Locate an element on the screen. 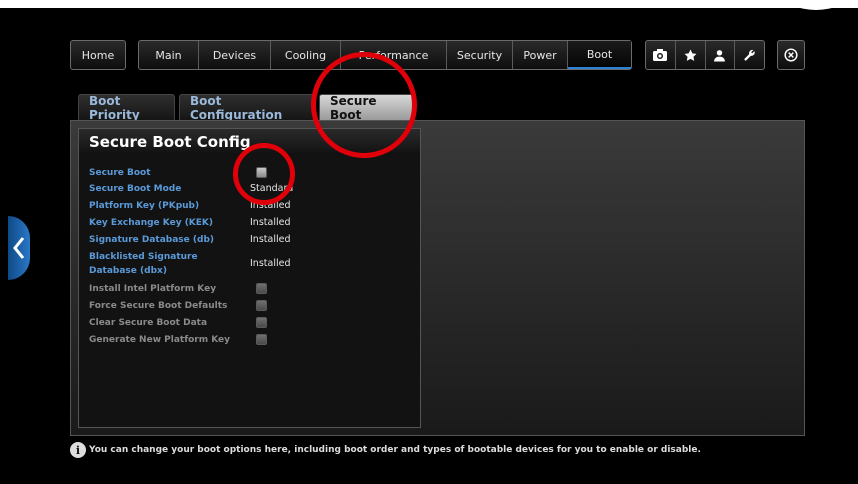  clear-data-checkbox is located at coordinates (261, 322).